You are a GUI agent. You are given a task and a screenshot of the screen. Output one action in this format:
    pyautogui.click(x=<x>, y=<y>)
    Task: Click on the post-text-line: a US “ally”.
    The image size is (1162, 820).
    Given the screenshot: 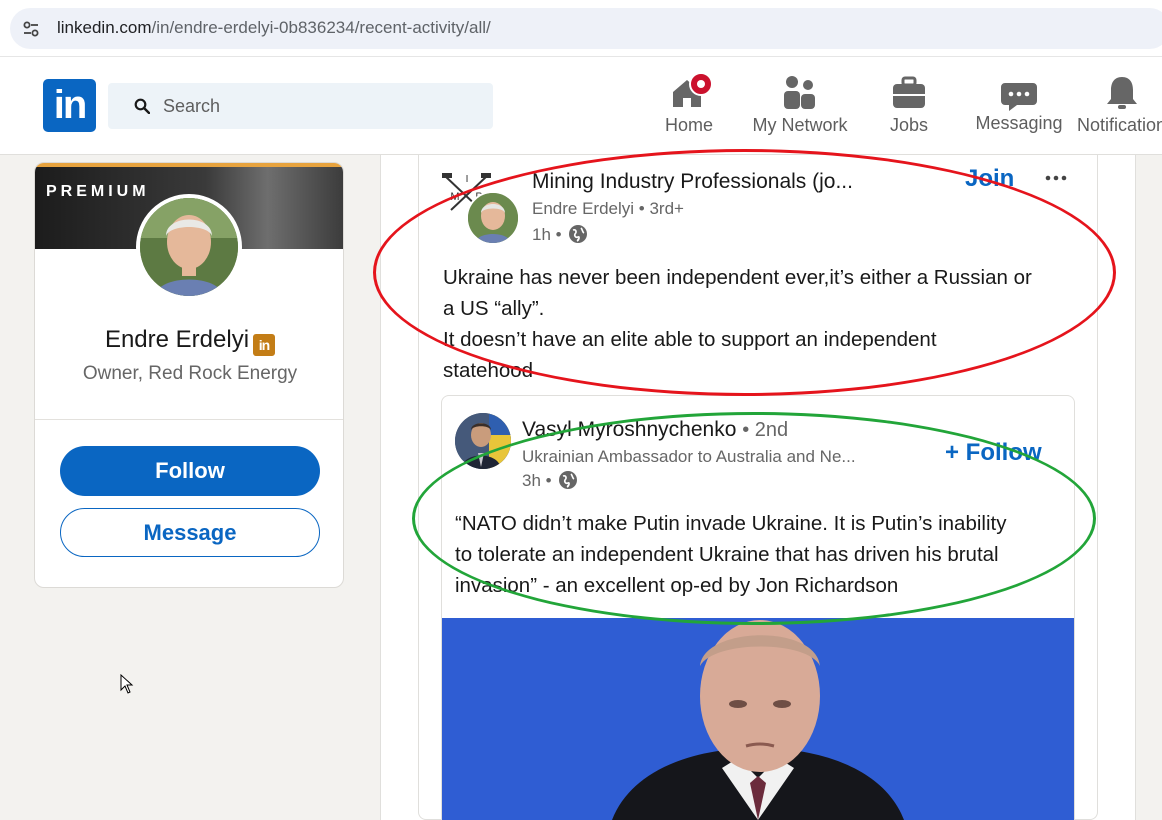 What is the action you would take?
    pyautogui.click(x=494, y=308)
    